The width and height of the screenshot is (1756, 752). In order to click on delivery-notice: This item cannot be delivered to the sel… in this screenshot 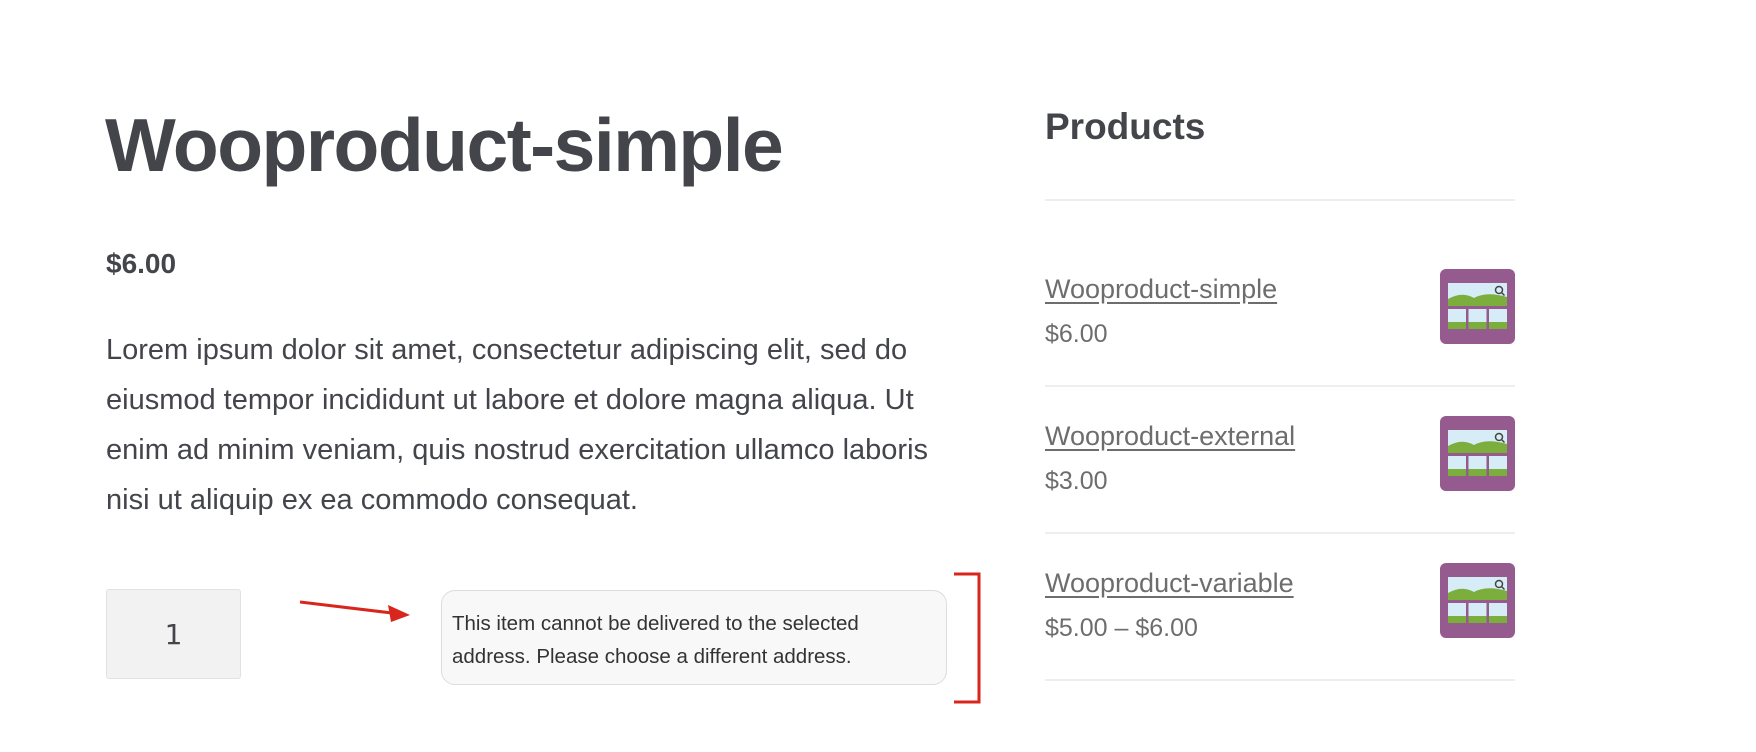, I will do `click(694, 637)`.